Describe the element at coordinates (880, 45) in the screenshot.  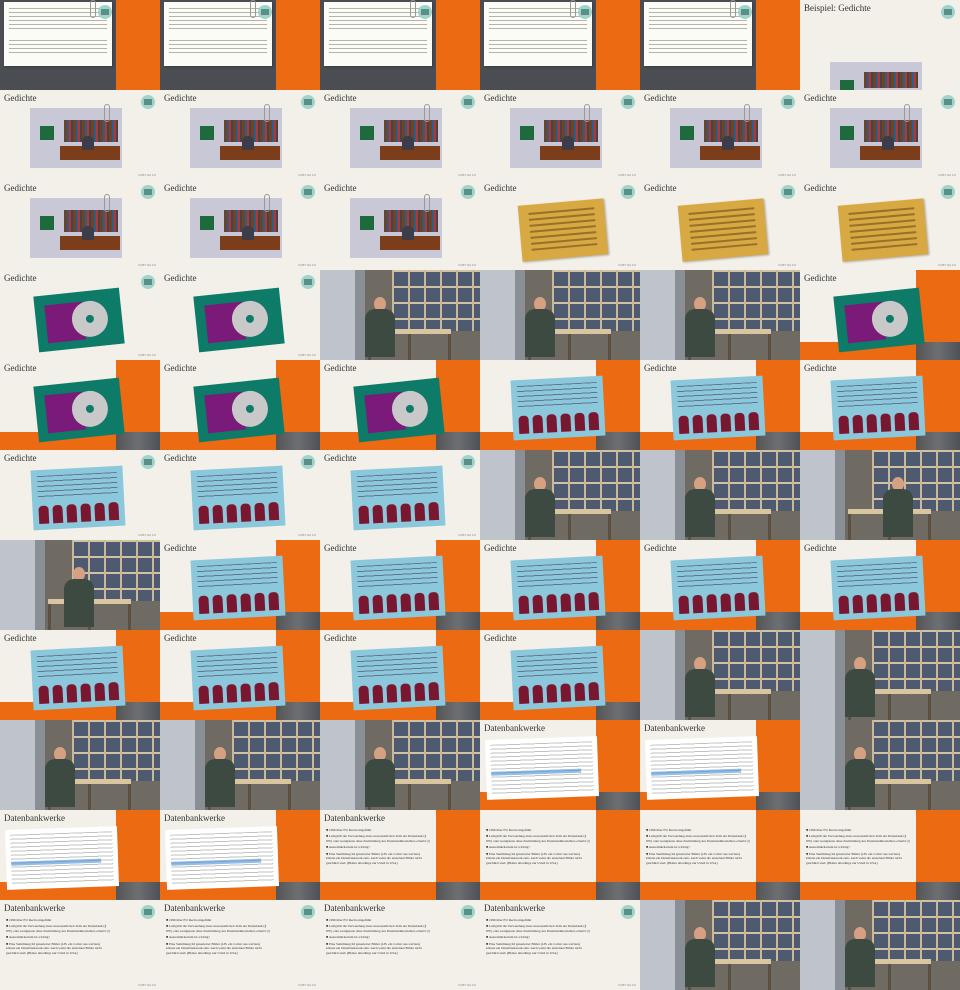
I see `video-frame: Beispiel: Gedichte` at that location.